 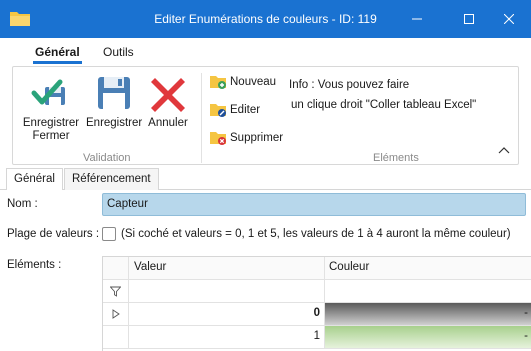 What do you see at coordinates (396, 158) in the screenshot?
I see `elements-group-label: Eléments` at bounding box center [396, 158].